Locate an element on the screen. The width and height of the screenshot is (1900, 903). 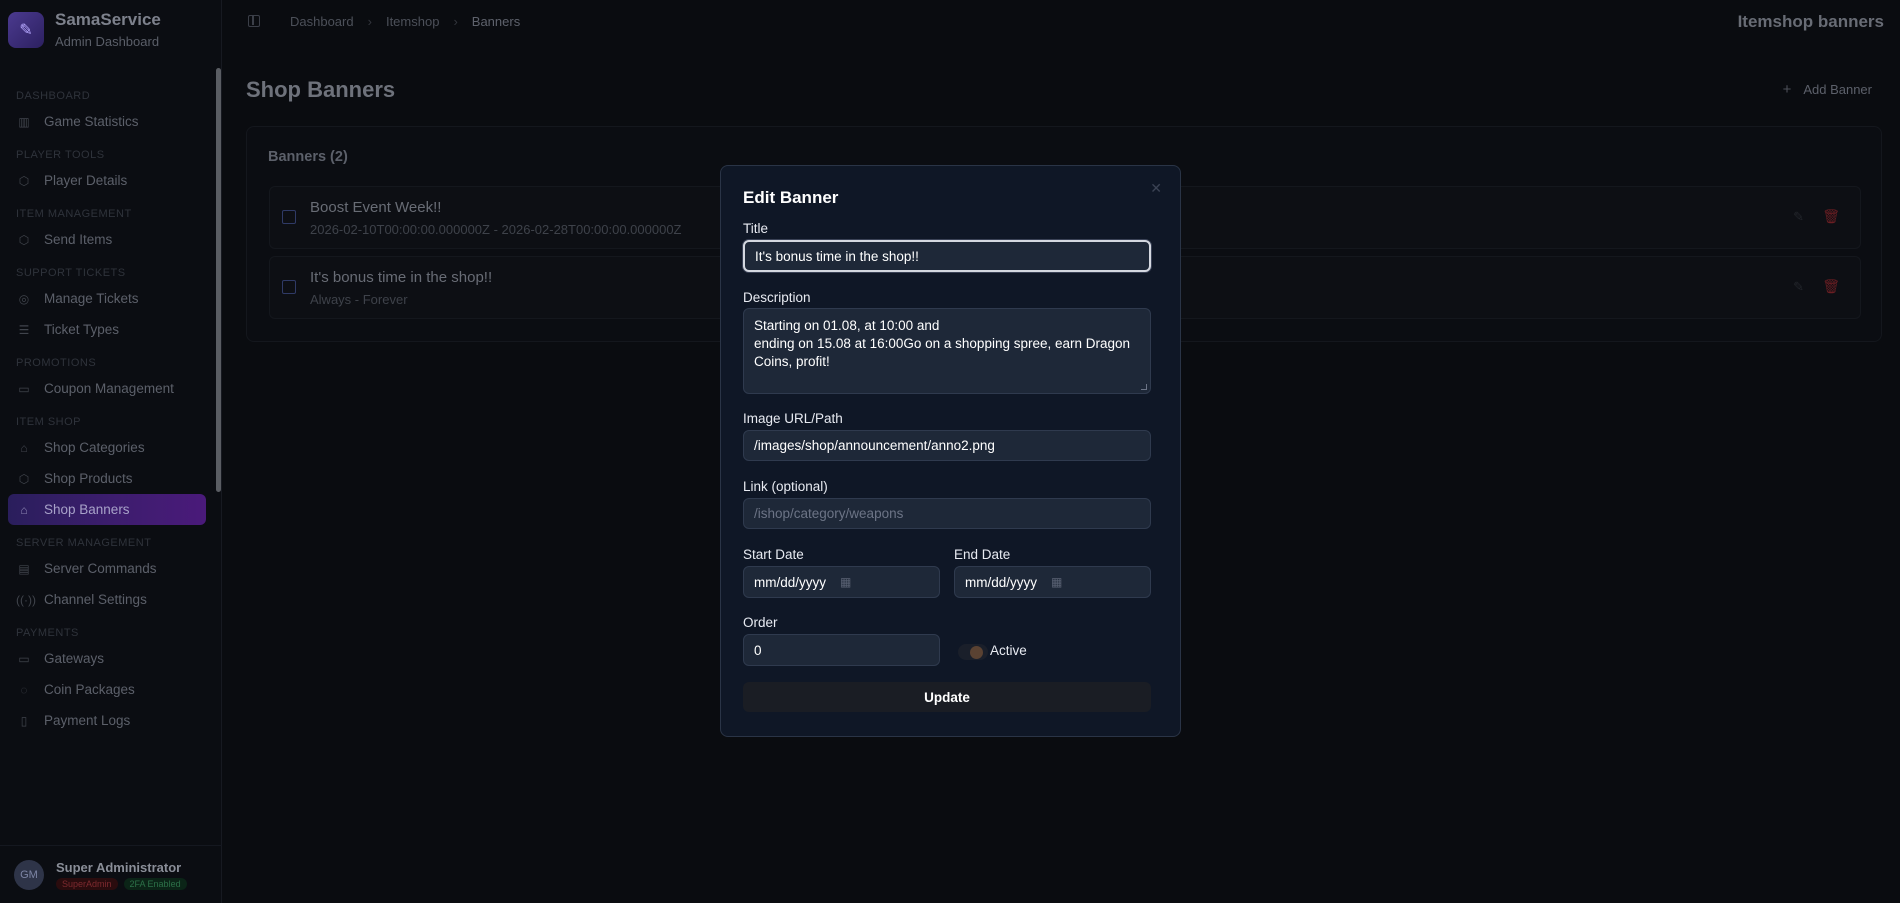
toggle-knob is located at coordinates (976, 652).